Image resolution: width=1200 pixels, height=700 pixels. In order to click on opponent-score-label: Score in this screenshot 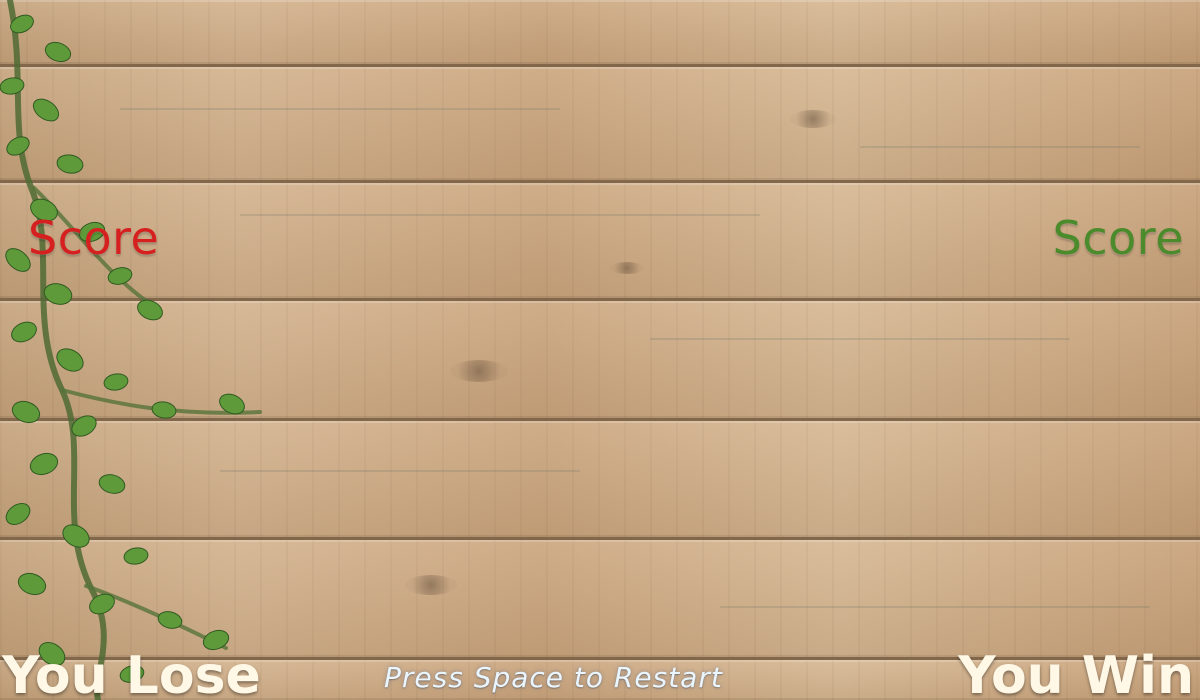, I will do `click(1118, 238)`.